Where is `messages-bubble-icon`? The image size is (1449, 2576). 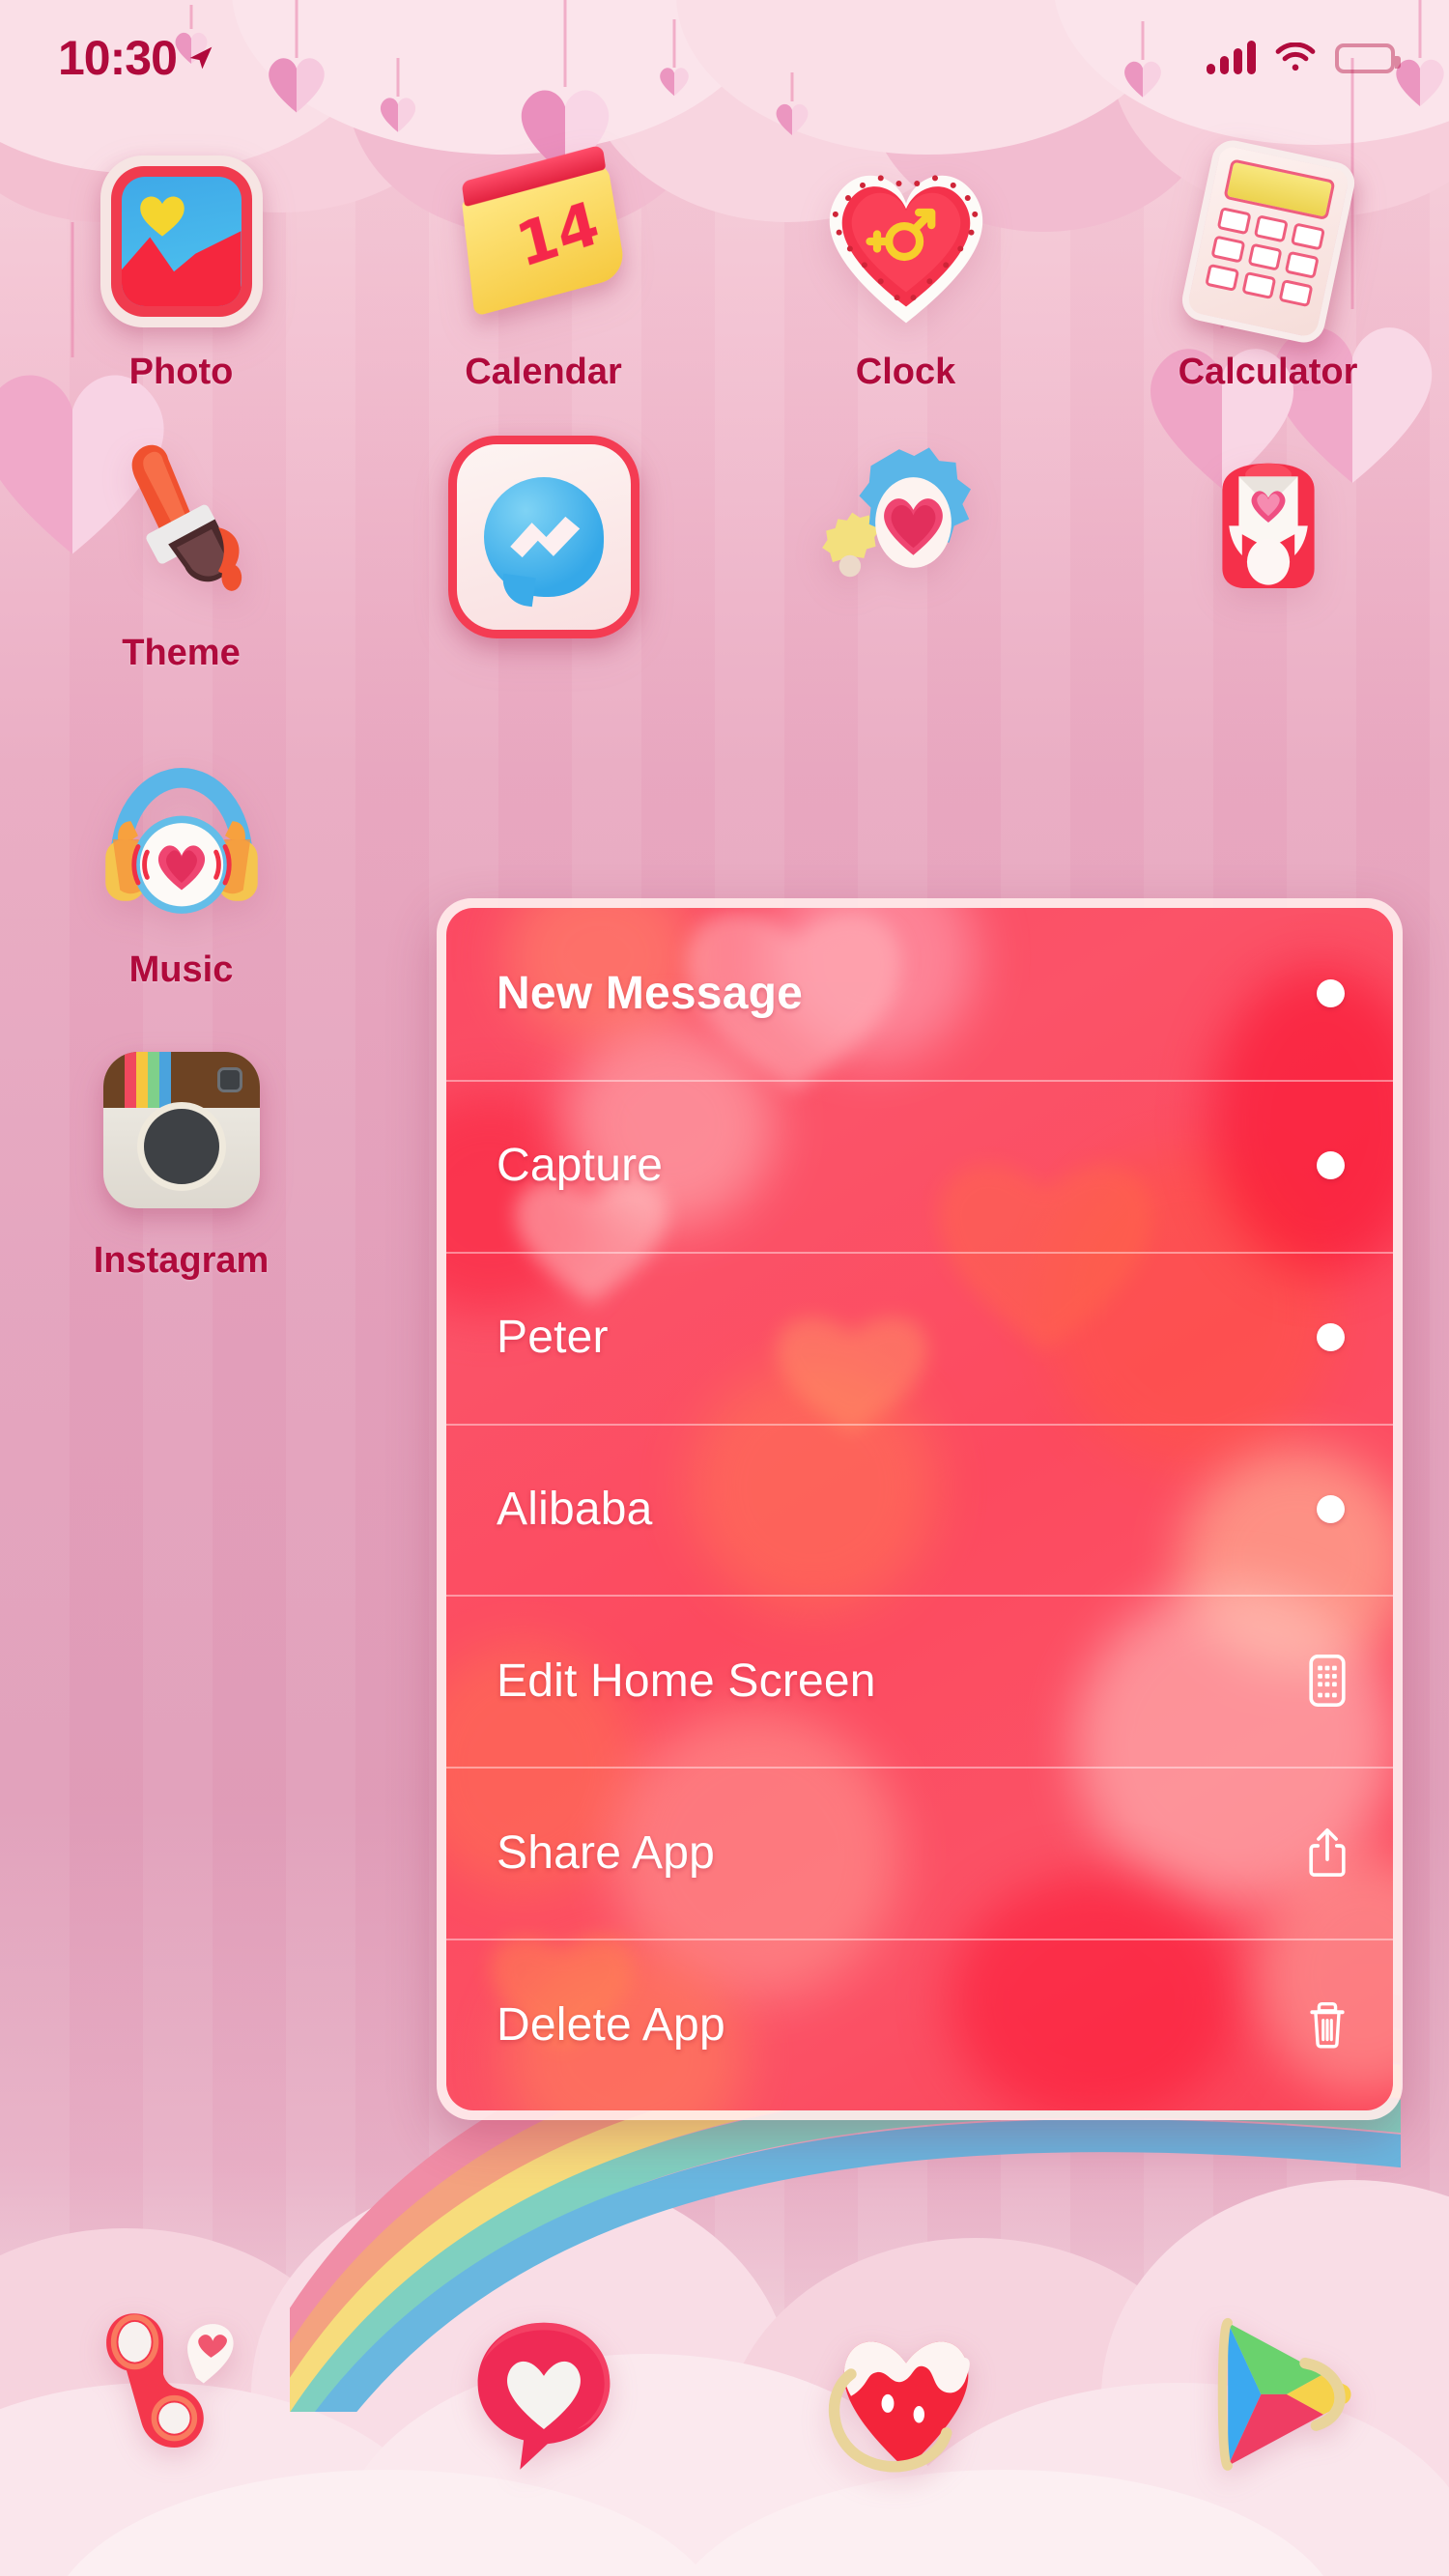 messages-bubble-icon is located at coordinates (544, 2392).